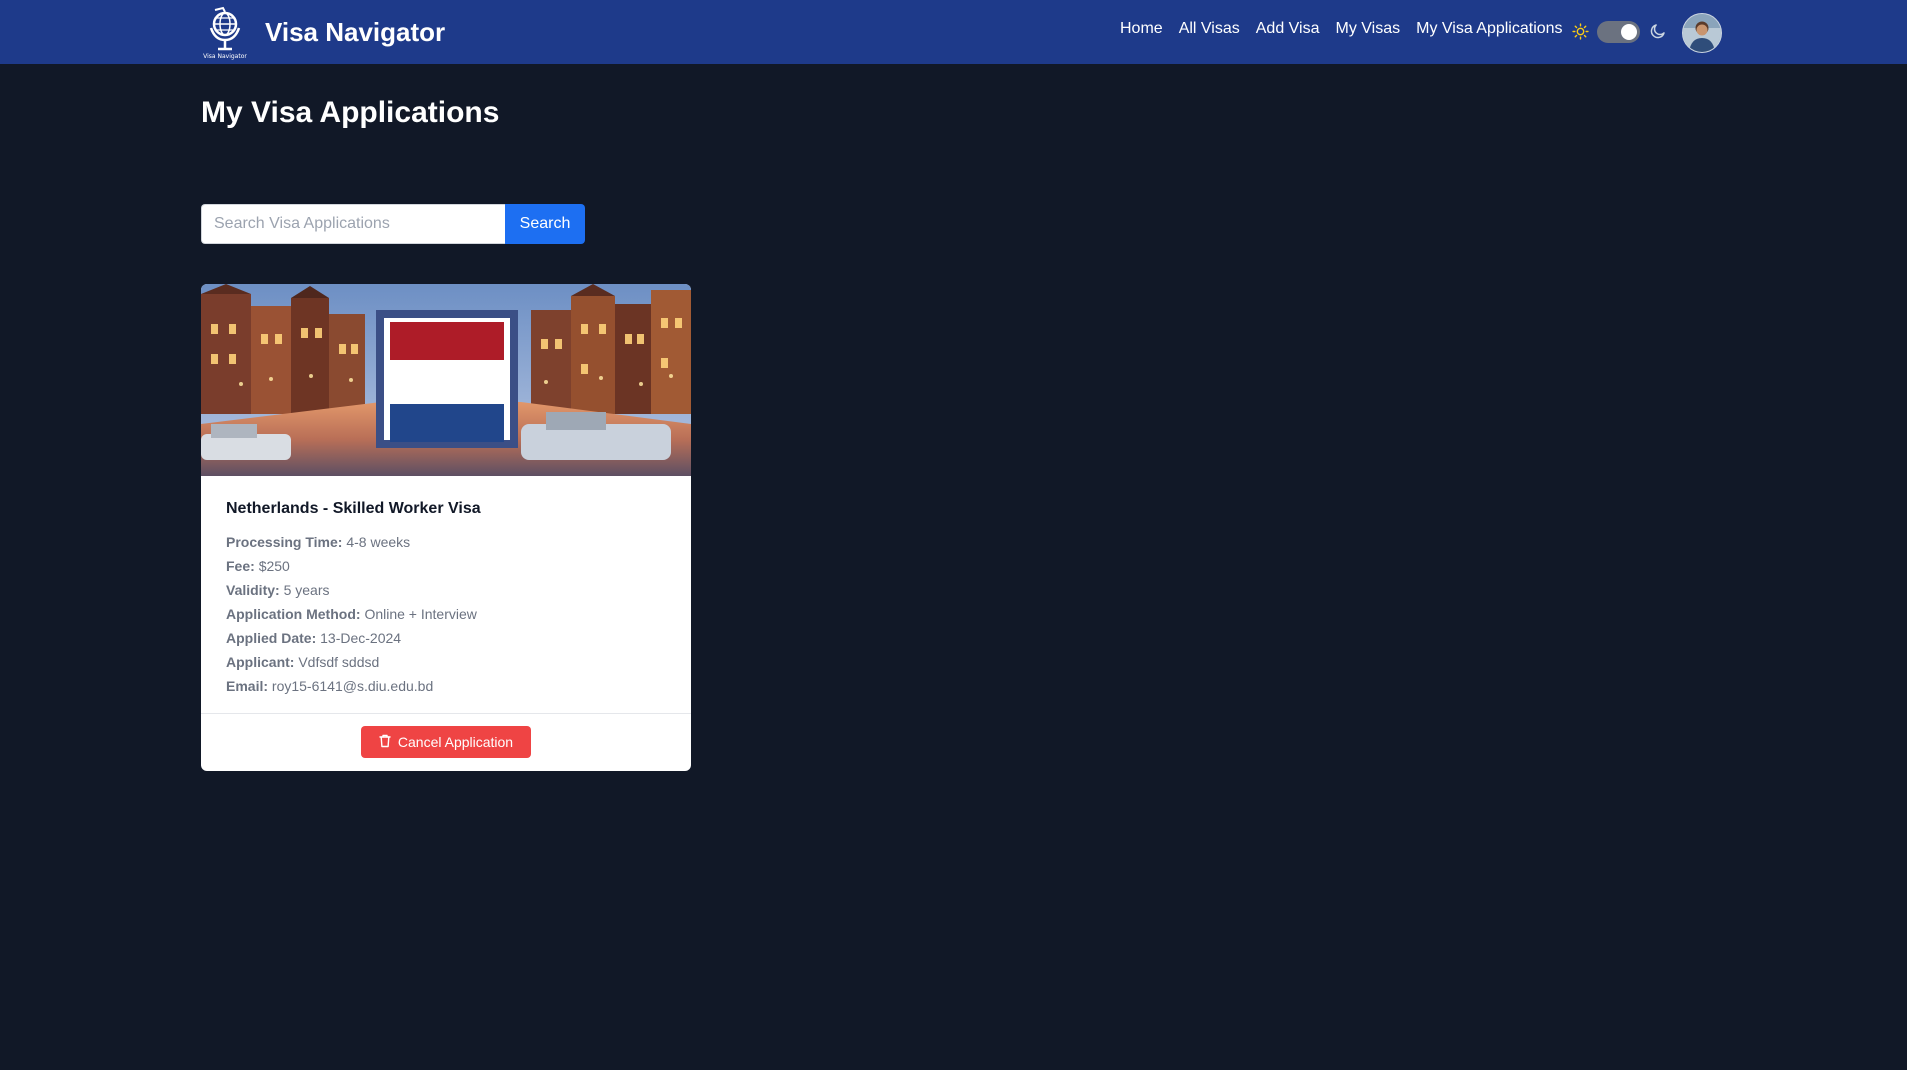  Describe the element at coordinates (351, 566) in the screenshot. I see `detail-fee: Fee: $250` at that location.